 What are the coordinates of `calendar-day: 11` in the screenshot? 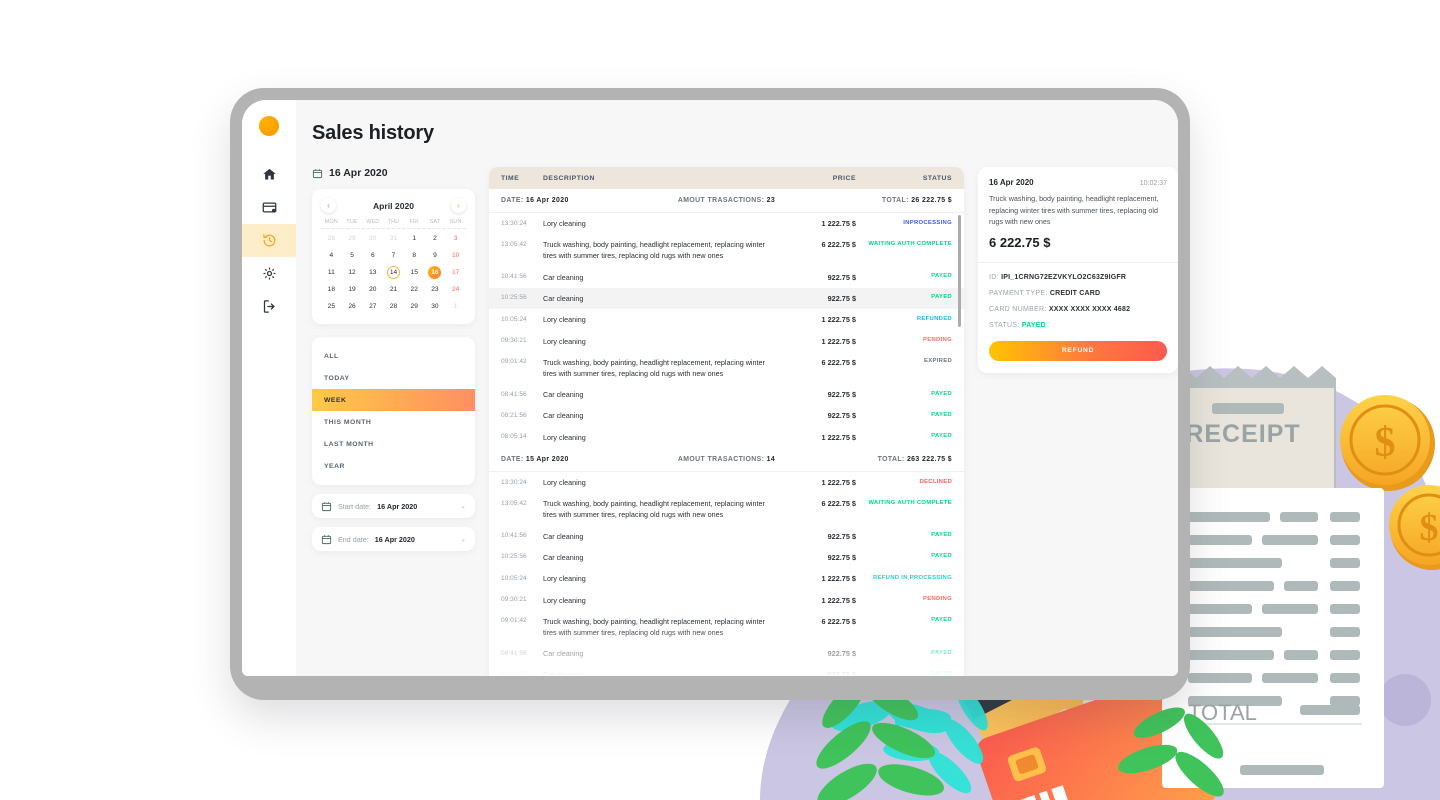 It's located at (331, 272).